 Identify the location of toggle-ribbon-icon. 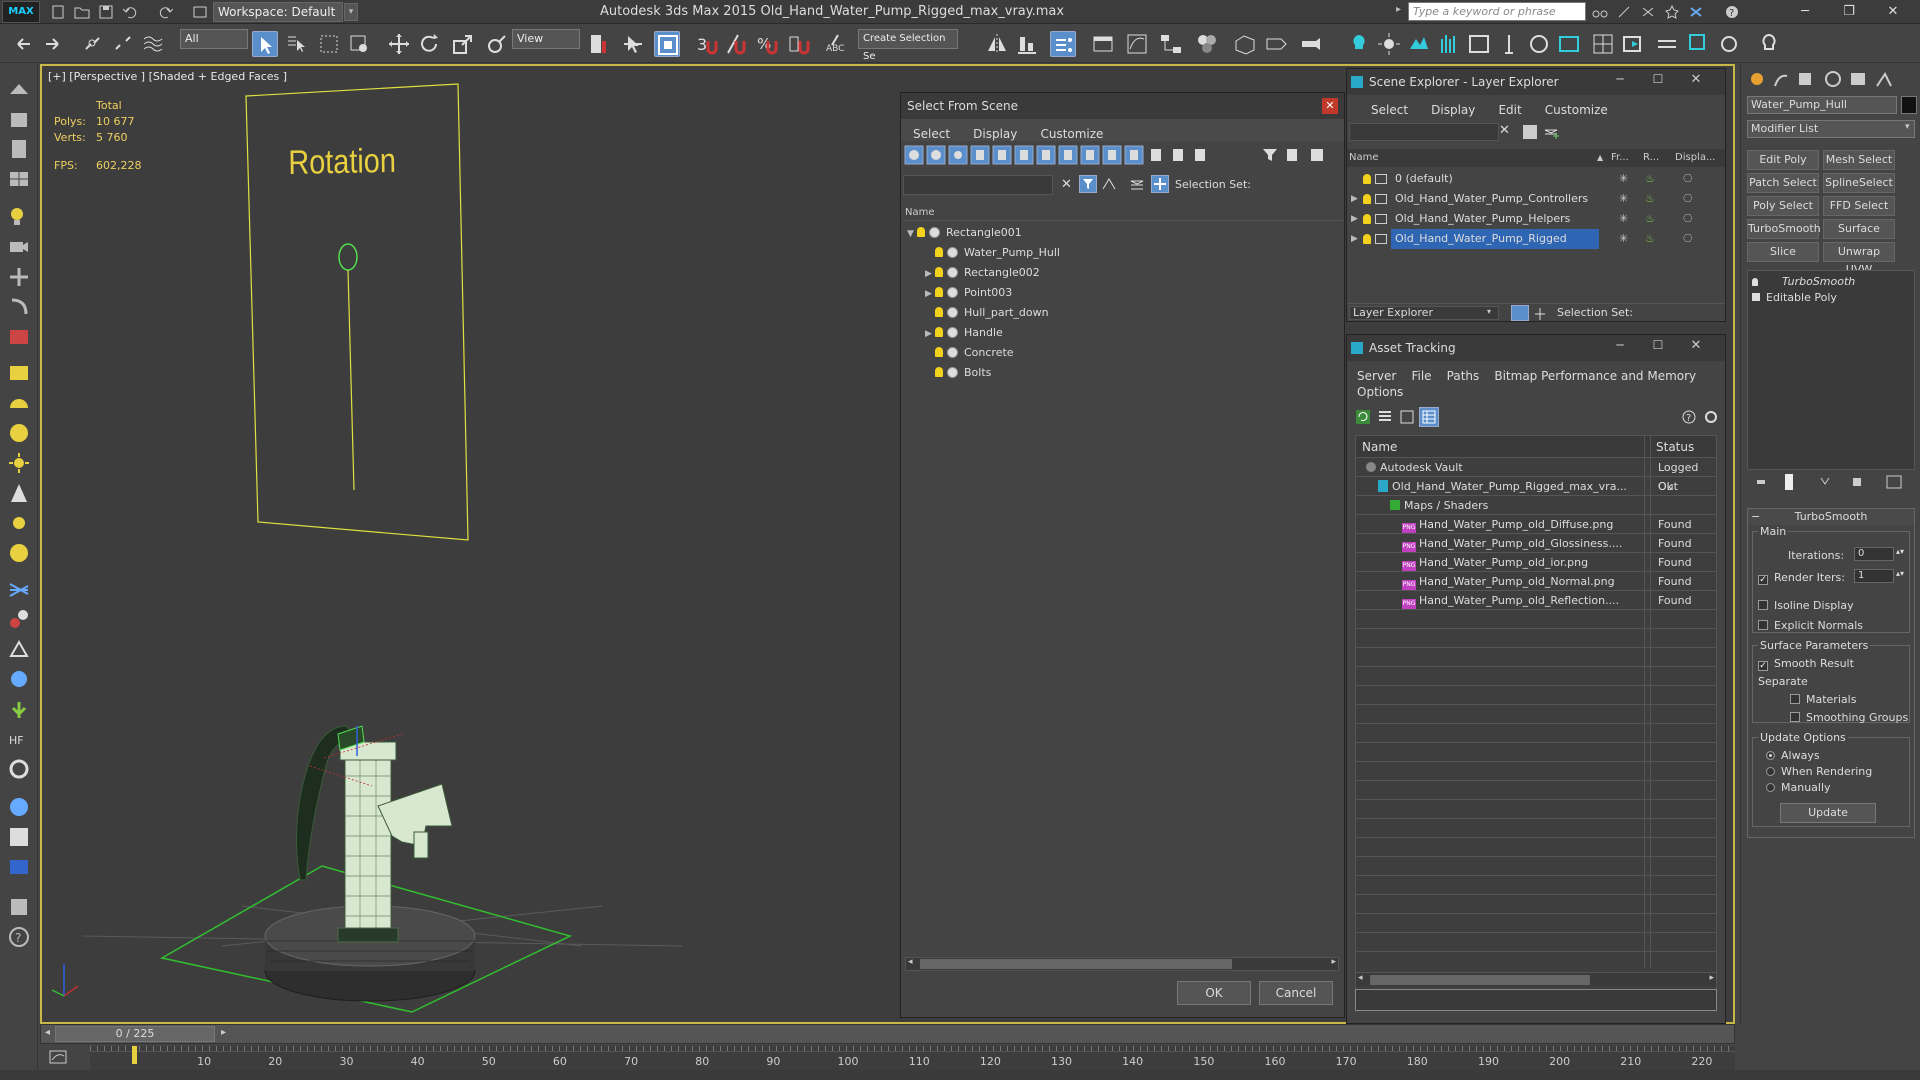
(1103, 44).